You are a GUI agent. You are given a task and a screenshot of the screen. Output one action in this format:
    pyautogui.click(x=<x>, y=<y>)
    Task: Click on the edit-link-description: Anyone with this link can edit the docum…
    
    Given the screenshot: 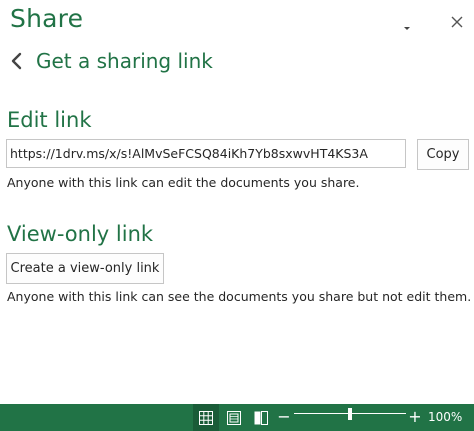 What is the action you would take?
    pyautogui.click(x=183, y=182)
    